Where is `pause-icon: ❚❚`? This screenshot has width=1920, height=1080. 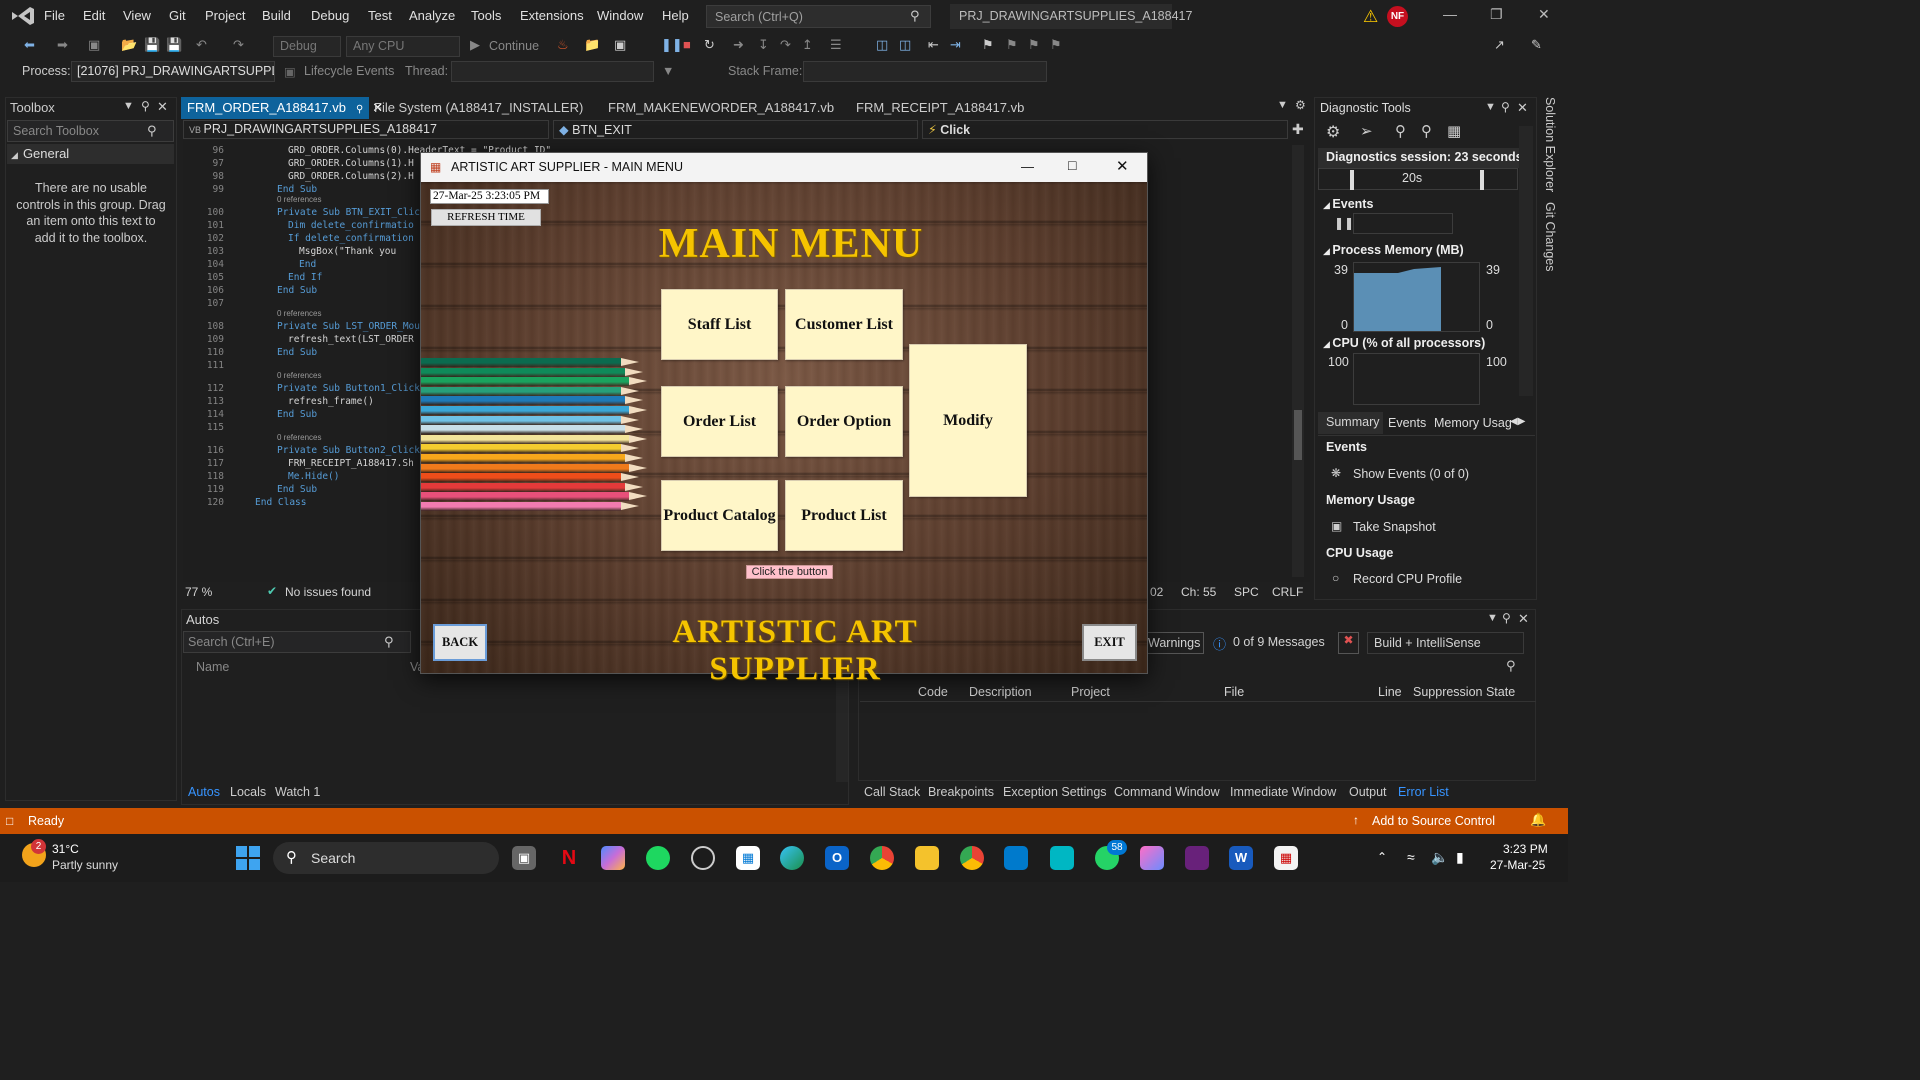 pause-icon: ❚❚ is located at coordinates (672, 45).